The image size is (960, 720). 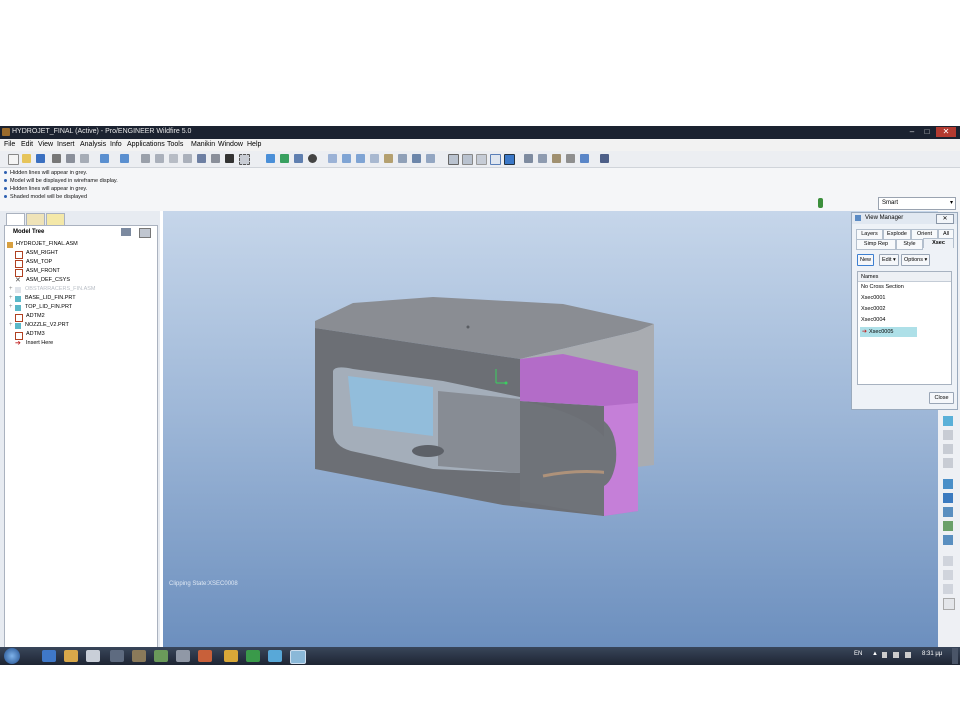 I want to click on tree-item-top-lid: + TOP_LID_FIN.PRT, so click(x=40, y=308).